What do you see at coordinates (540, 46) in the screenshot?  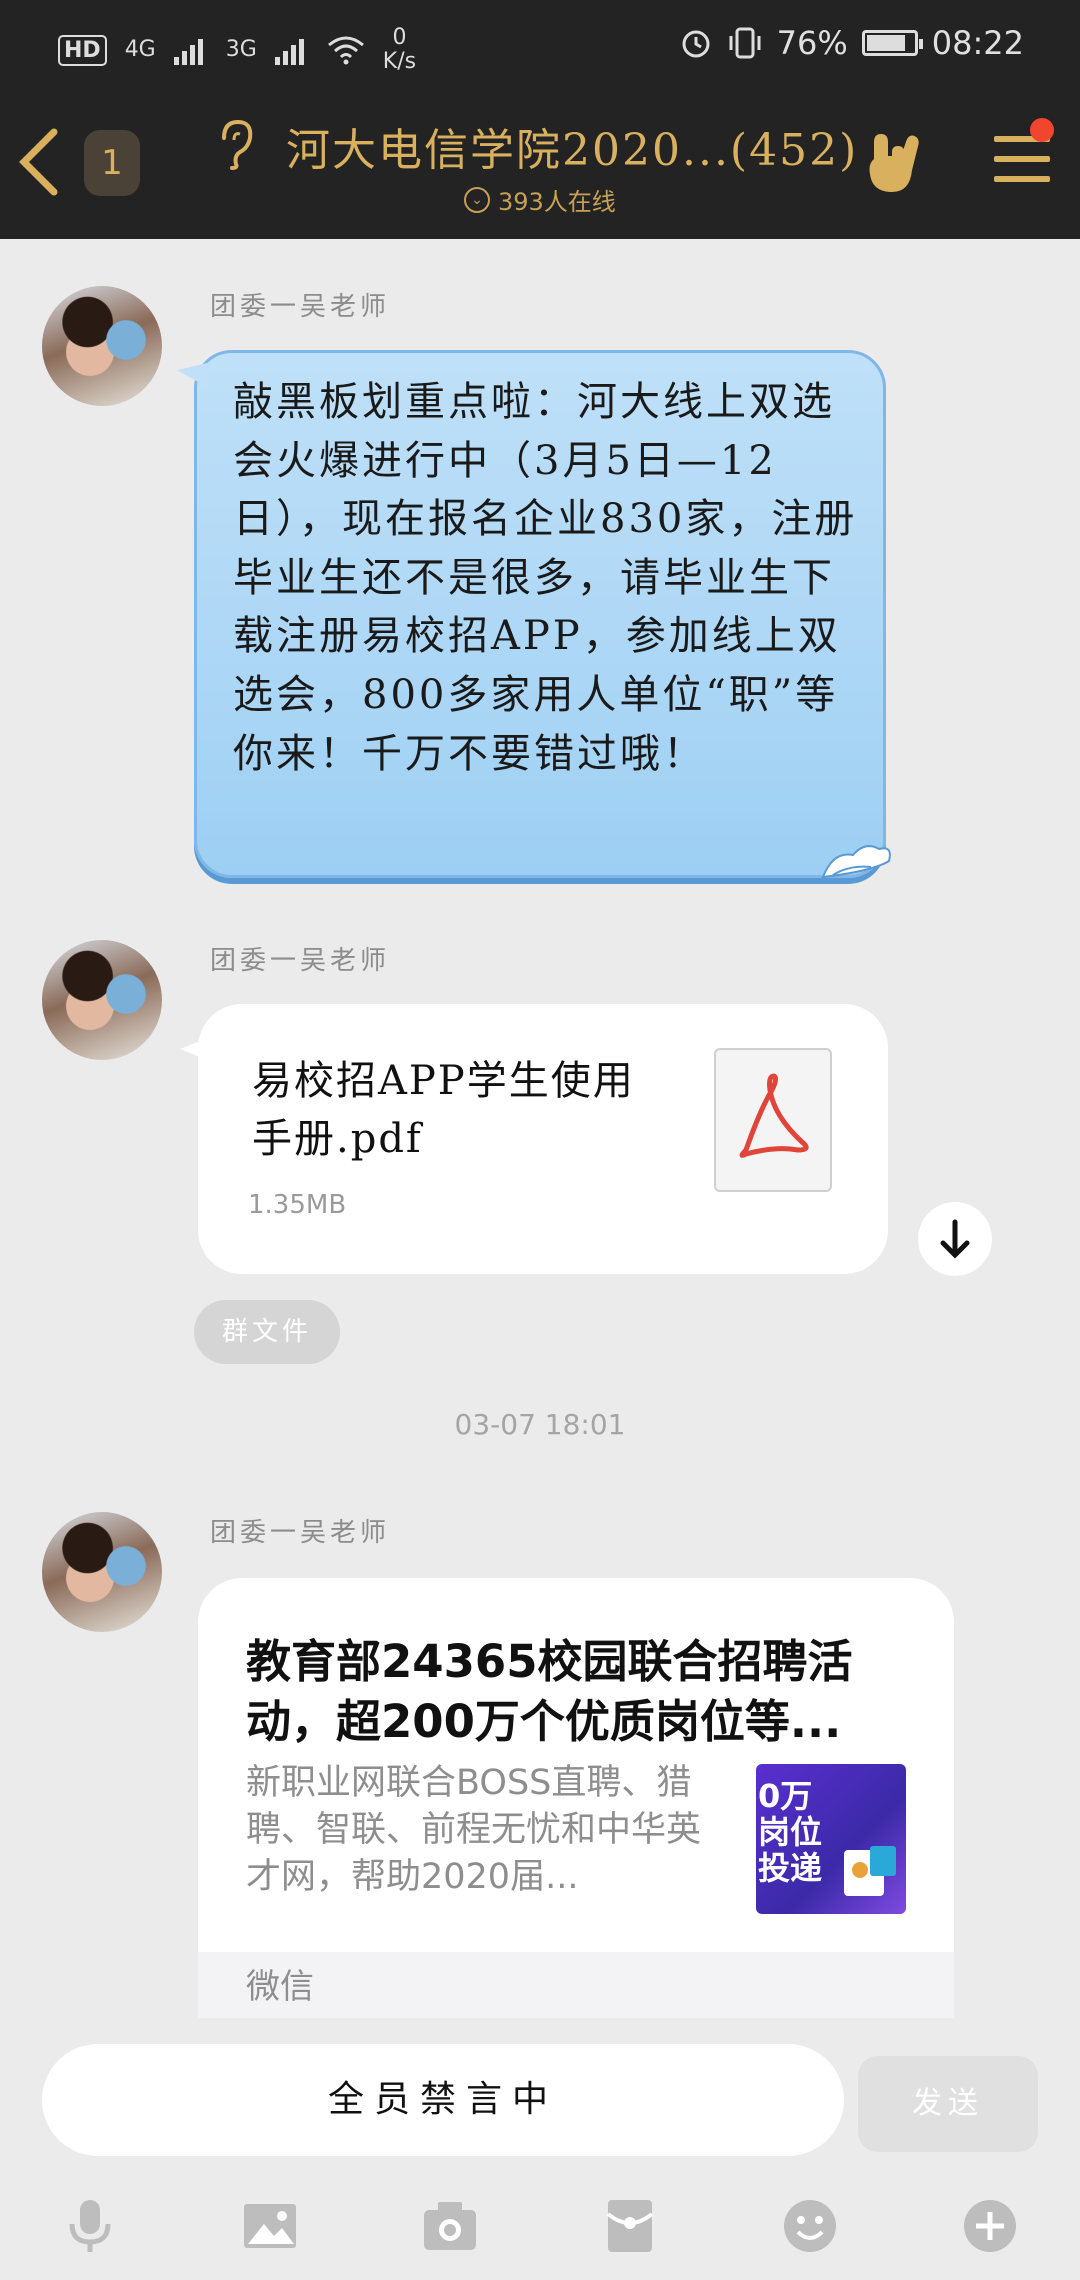 I see `status-bar: HD 4G 3G 0 K/s 76% 08:22` at bounding box center [540, 46].